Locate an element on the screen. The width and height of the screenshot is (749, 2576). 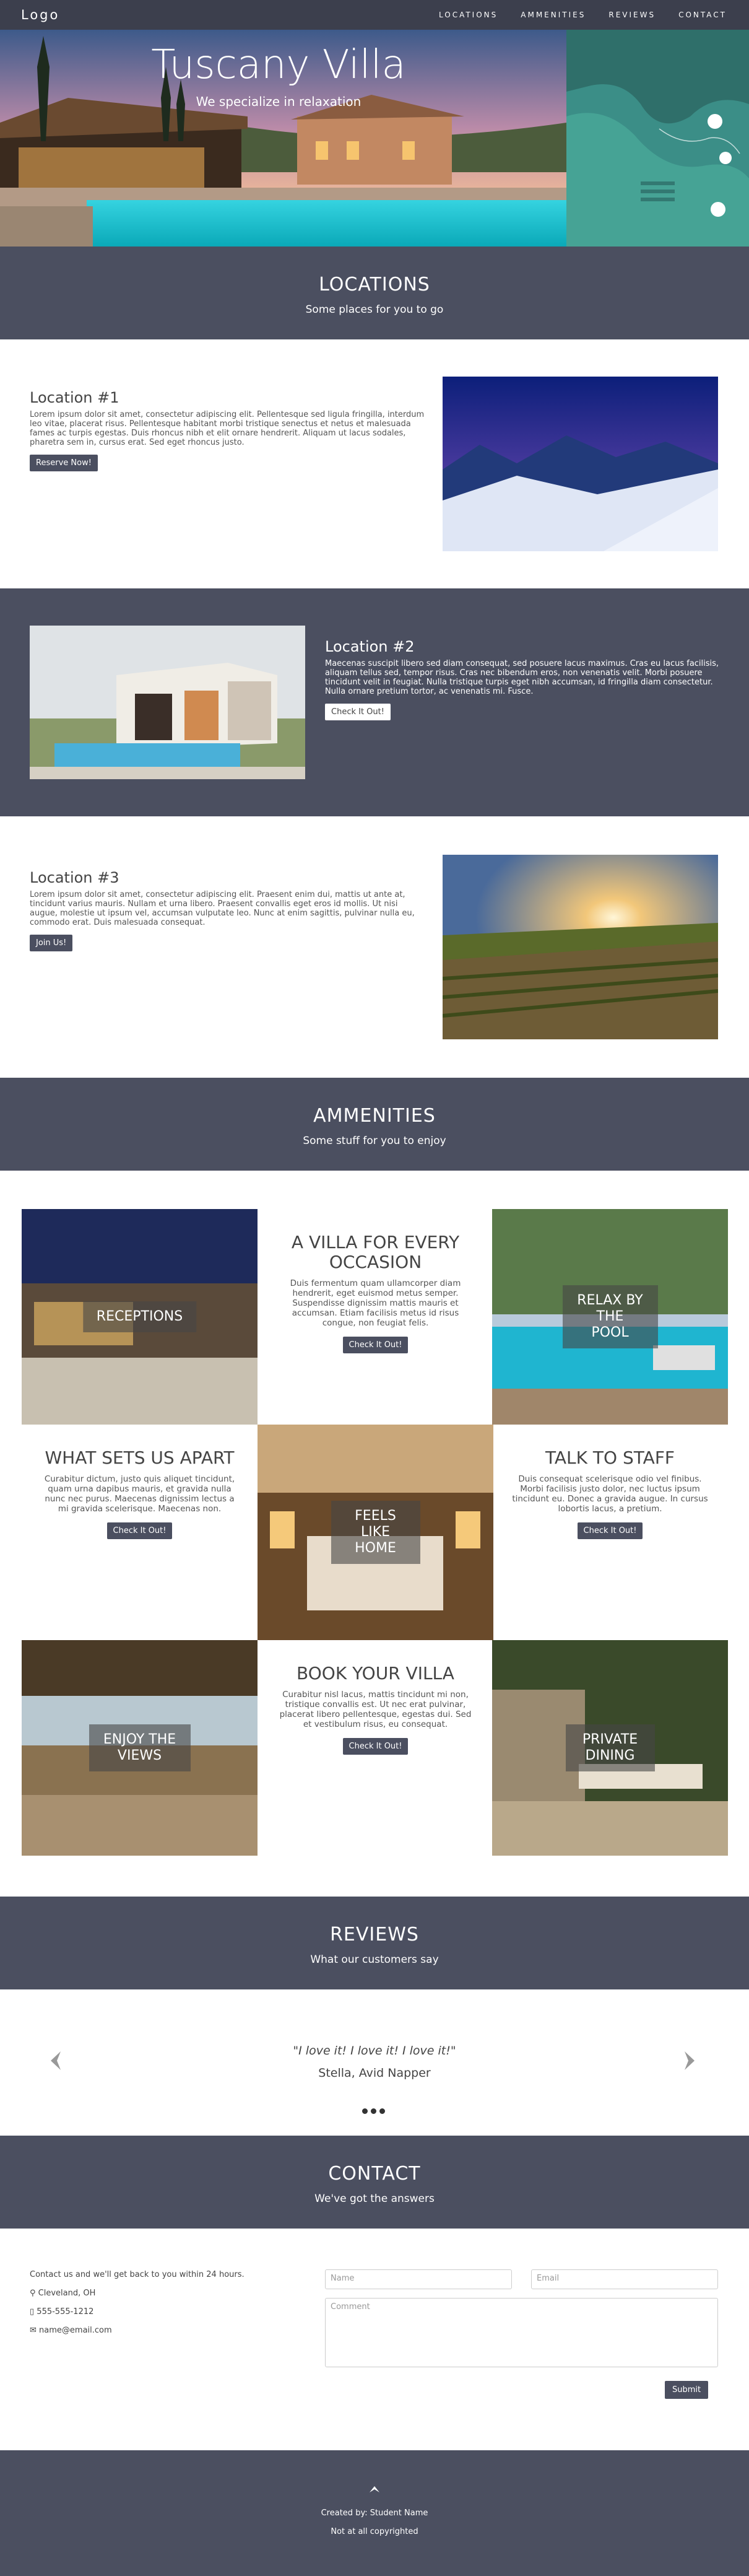
amenity-home: FEELS LIKE HOME is located at coordinates (375, 1532).